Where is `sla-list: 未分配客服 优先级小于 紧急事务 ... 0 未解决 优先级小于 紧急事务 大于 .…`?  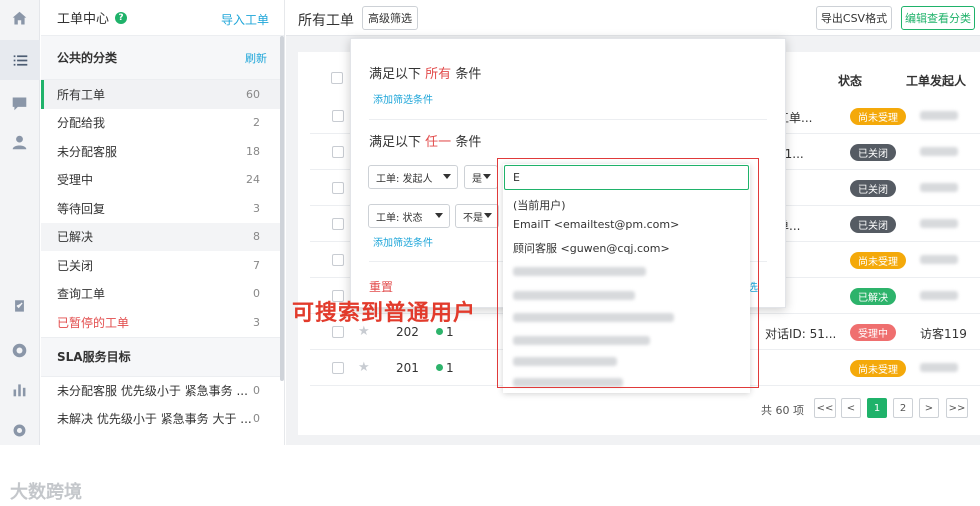 sla-list: 未分配客服 优先级小于 紧急事务 ... 0 未解决 优先级小于 紧急事务 大于 .… is located at coordinates (162, 405).